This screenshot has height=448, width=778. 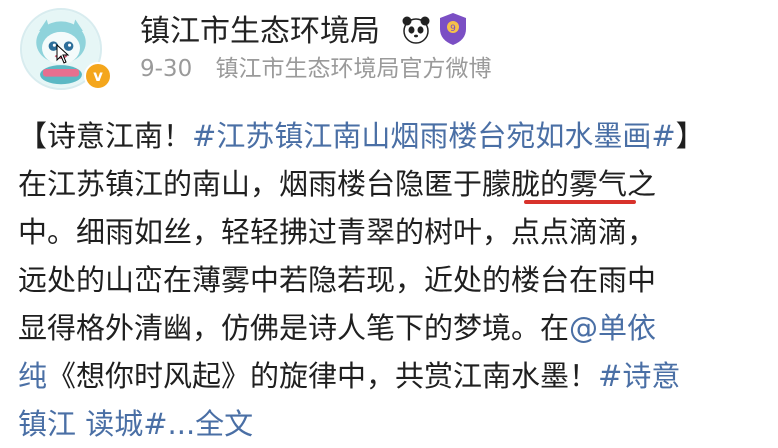 I want to click on post-line: 远处的山峦在薄雾中若隐若现，近处的楼台在雨中, so click(x=337, y=280).